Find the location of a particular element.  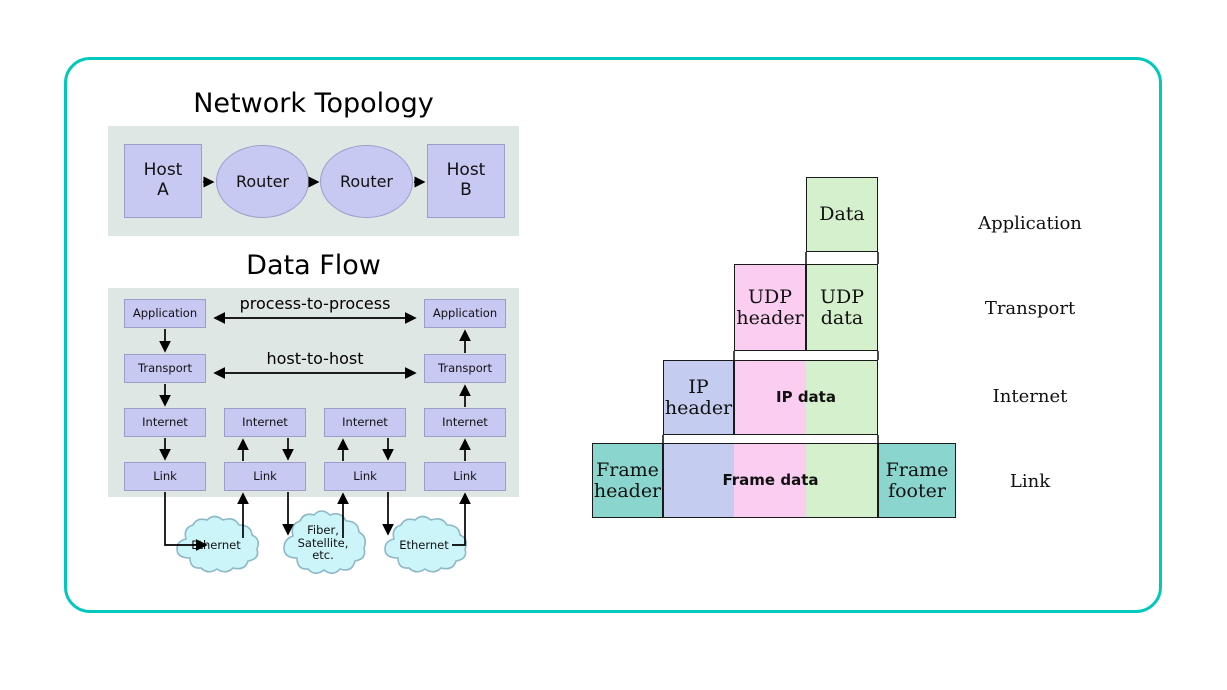

host-a-label-line2: A is located at coordinates (163, 190).